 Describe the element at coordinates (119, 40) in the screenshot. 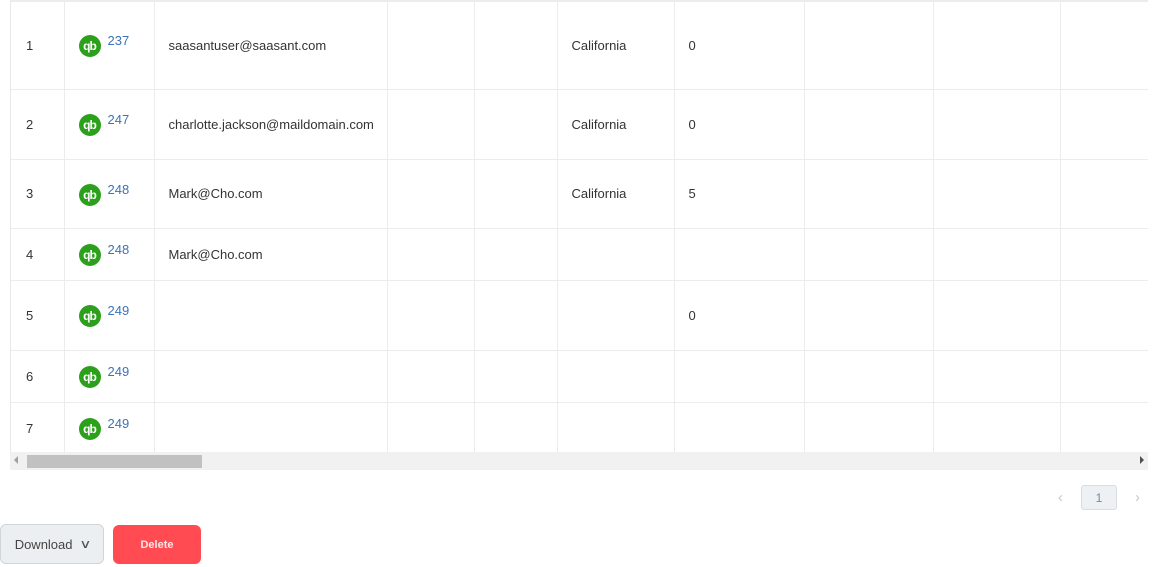

I see `record-id-link: 237` at that location.